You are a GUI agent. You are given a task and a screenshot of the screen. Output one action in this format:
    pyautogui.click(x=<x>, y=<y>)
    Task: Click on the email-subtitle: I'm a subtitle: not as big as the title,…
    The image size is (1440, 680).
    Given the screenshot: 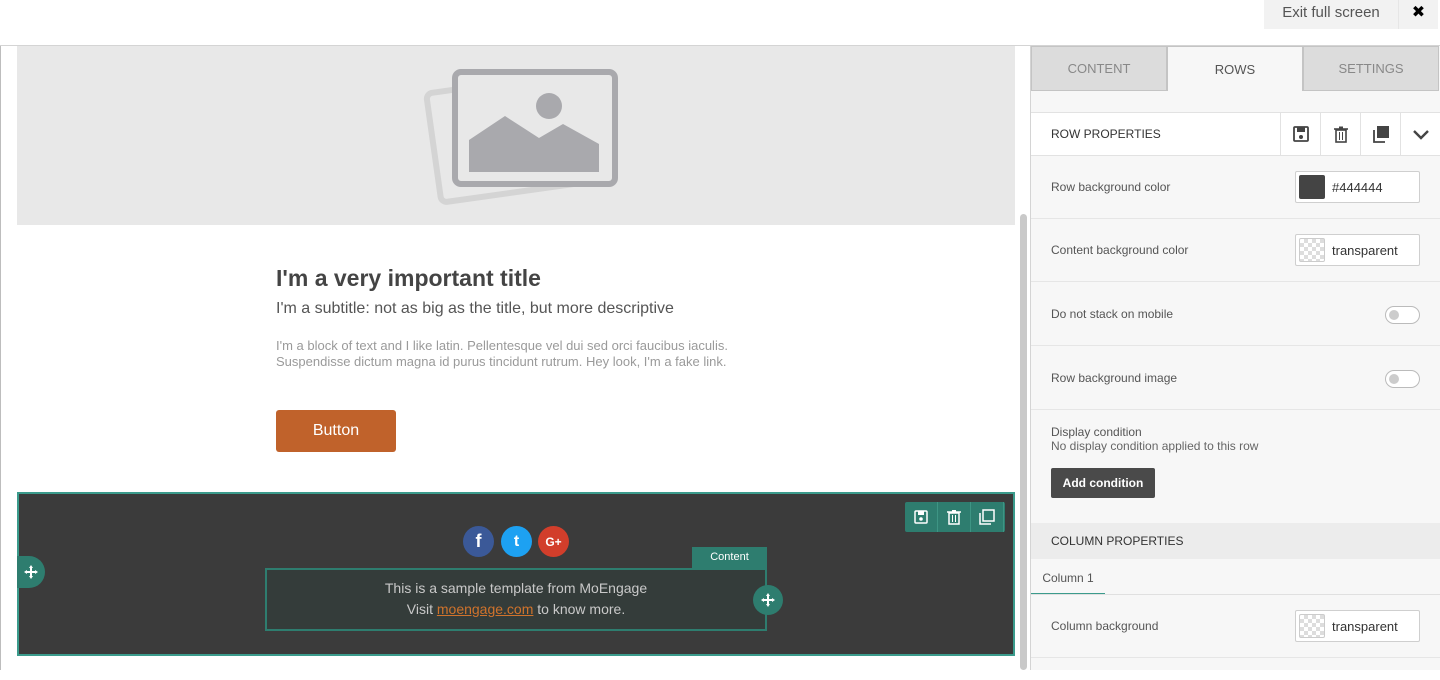 What is the action you would take?
    pyautogui.click(x=475, y=308)
    